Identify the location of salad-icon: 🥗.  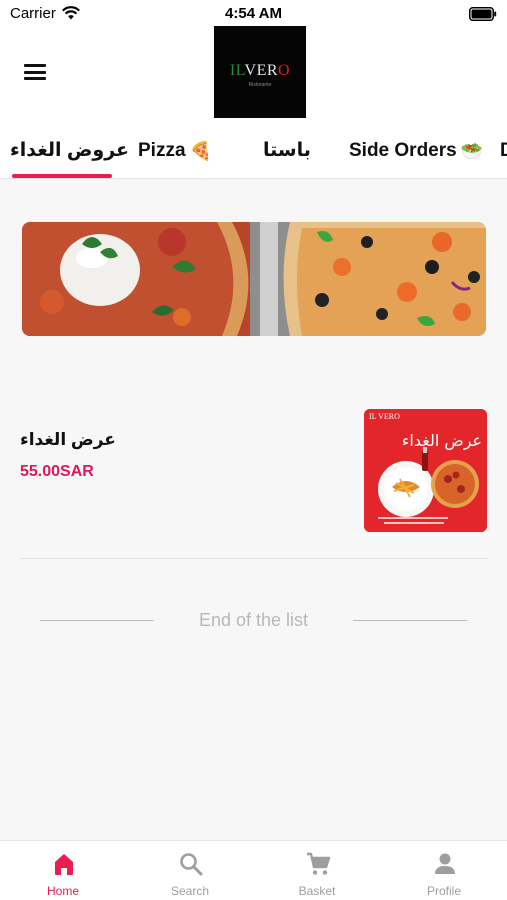
(472, 151).